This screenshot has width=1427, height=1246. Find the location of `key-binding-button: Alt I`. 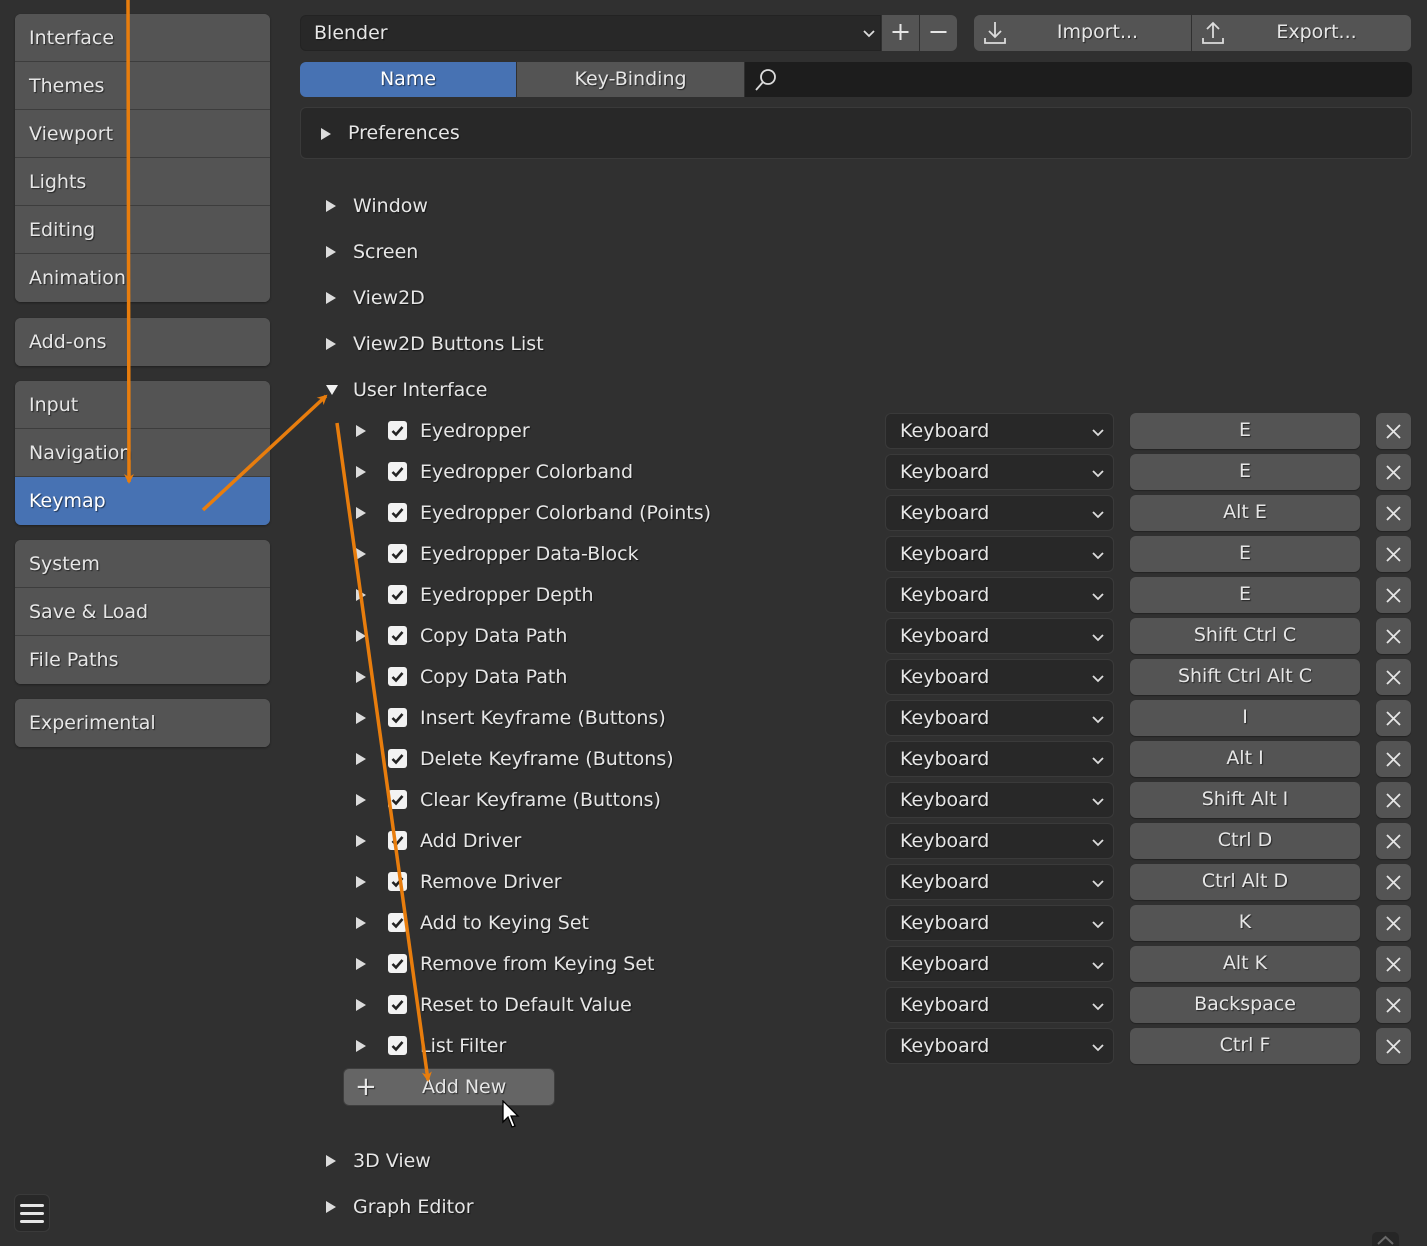

key-binding-button: Alt I is located at coordinates (1245, 759).